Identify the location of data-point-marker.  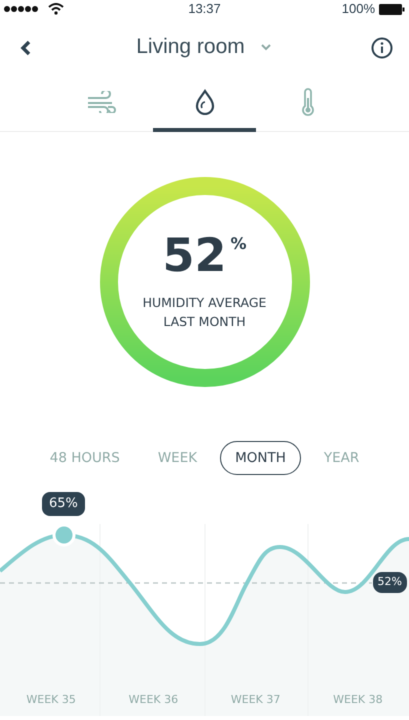
(64, 535).